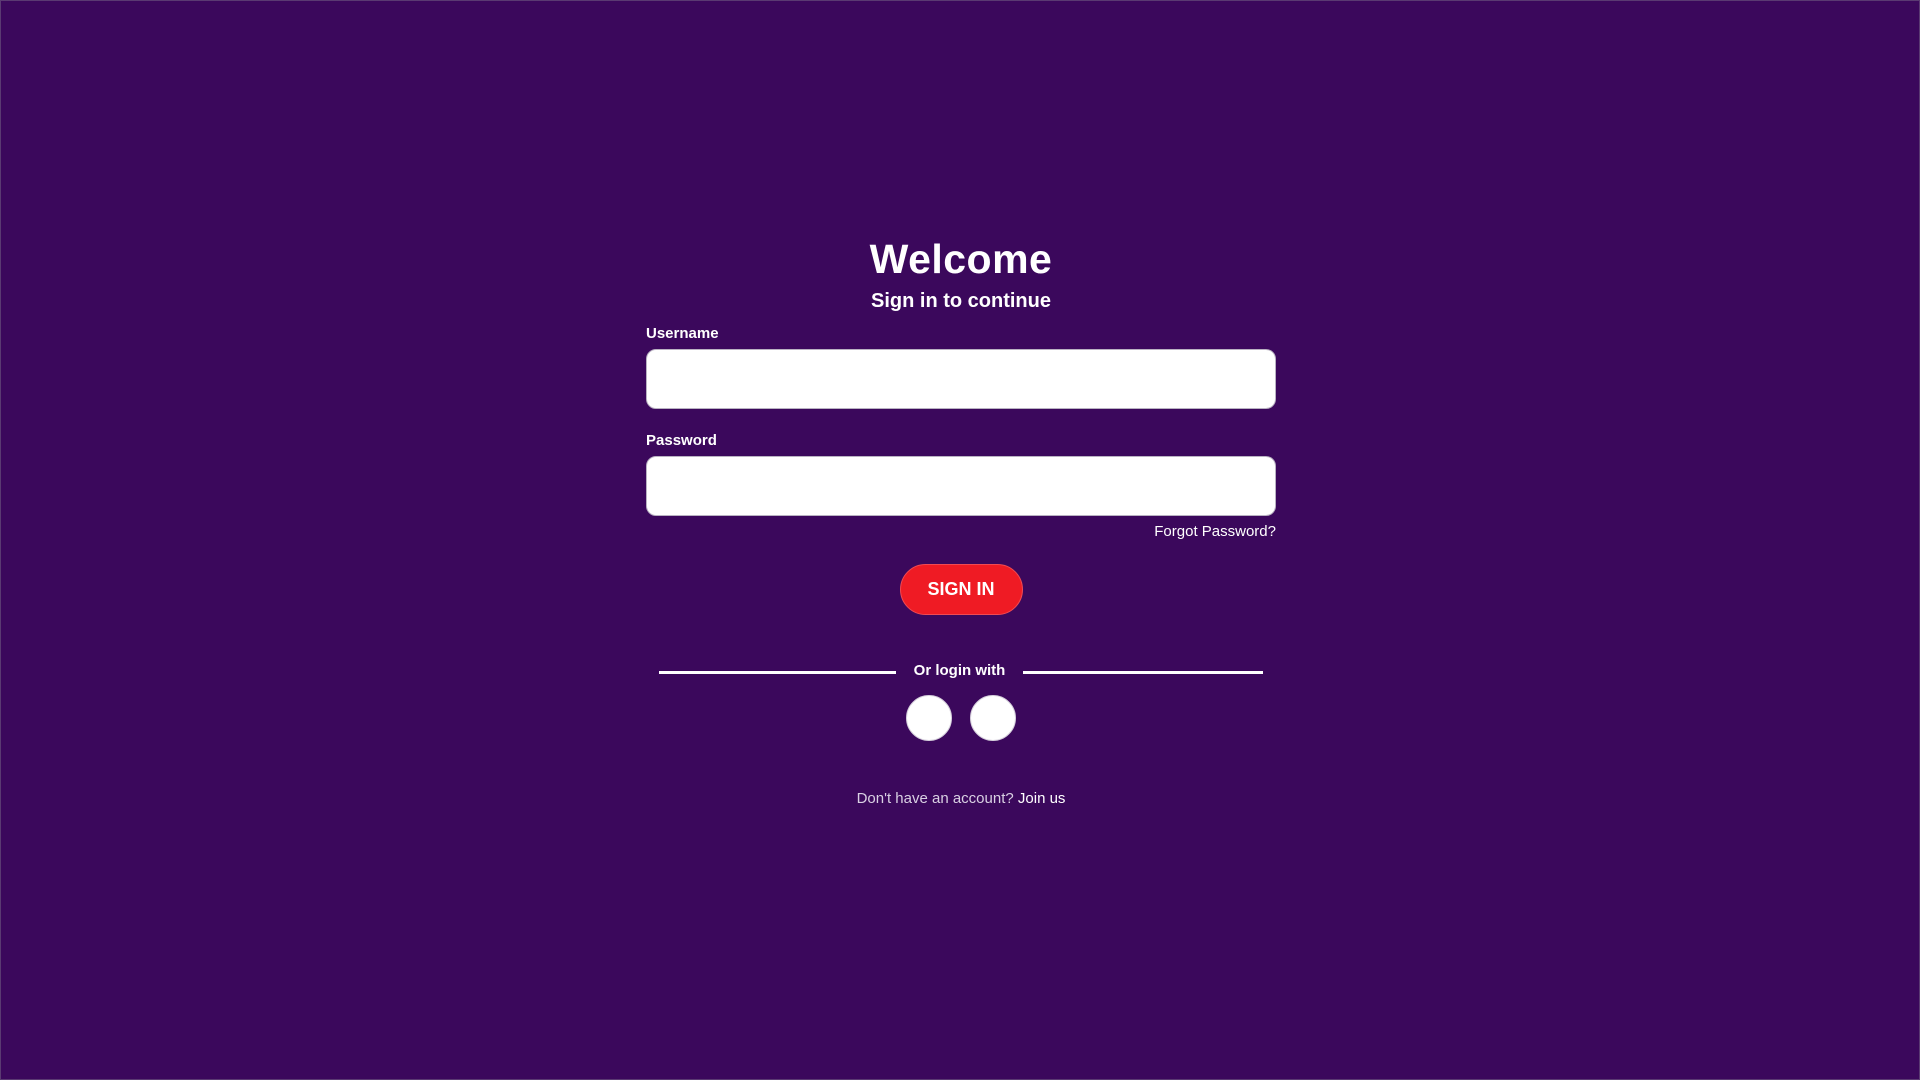 This screenshot has width=1920, height=1080. What do you see at coordinates (681, 440) in the screenshot?
I see `password-label: Password` at bounding box center [681, 440].